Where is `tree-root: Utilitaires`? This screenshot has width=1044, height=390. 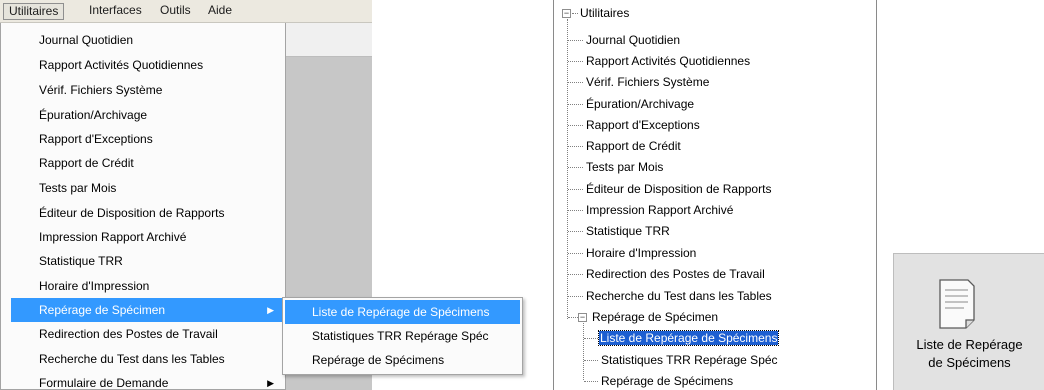
tree-root: Utilitaires is located at coordinates (604, 13).